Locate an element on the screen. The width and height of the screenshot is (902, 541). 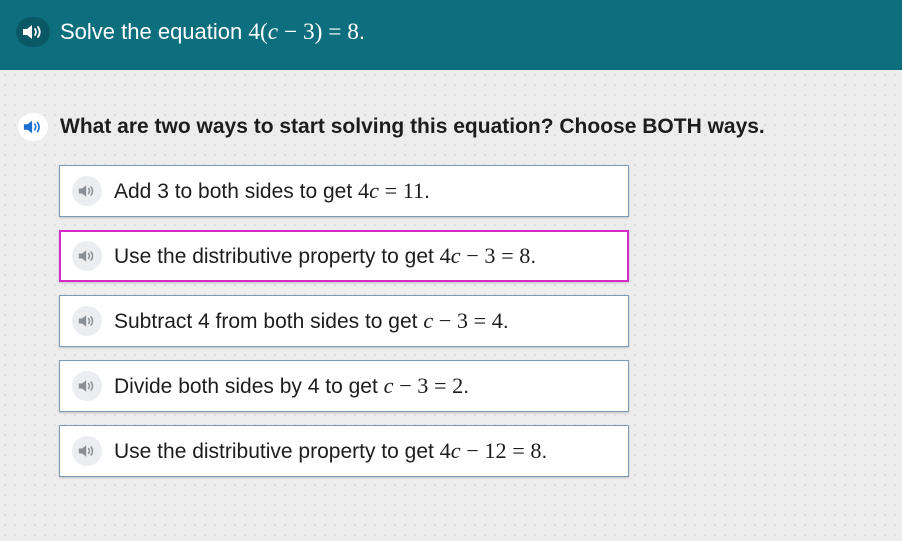
prompt-period: . is located at coordinates (361, 31).